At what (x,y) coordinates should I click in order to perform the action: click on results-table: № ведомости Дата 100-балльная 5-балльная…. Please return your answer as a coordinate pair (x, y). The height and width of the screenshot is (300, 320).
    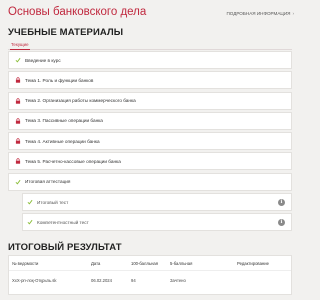
    Looking at the image, I should click on (150, 275).